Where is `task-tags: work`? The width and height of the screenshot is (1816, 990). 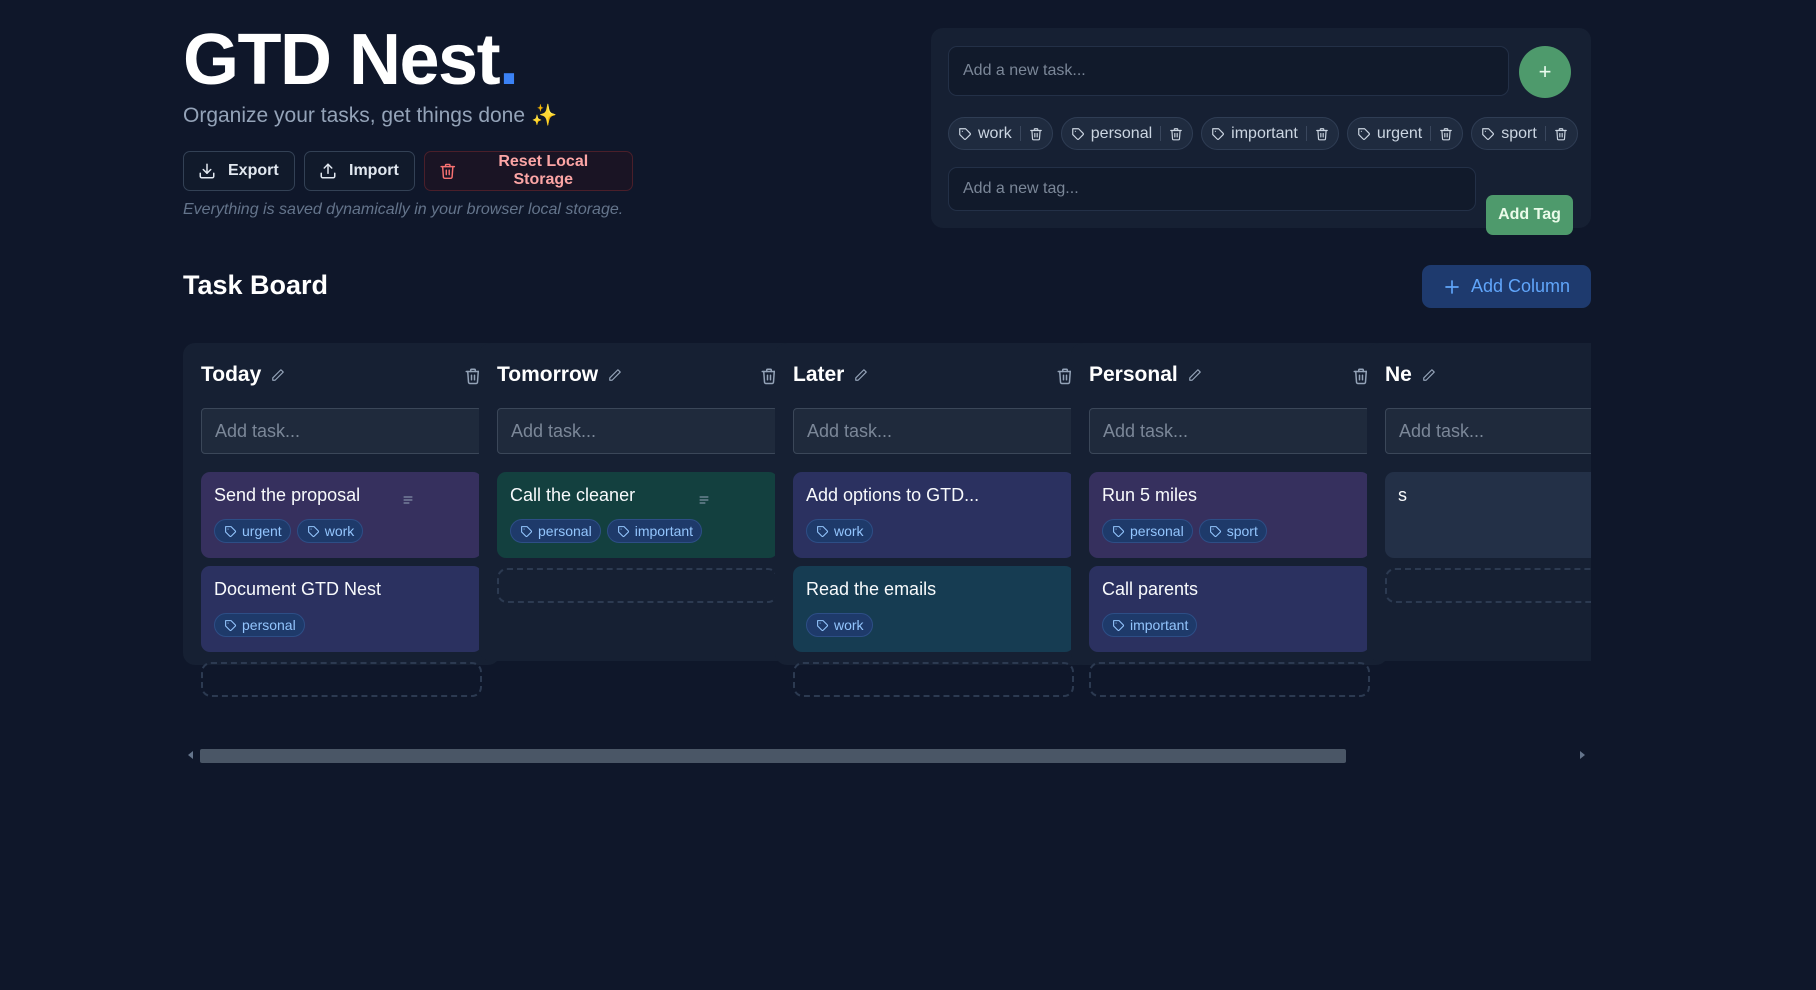 task-tags: work is located at coordinates (839, 531).